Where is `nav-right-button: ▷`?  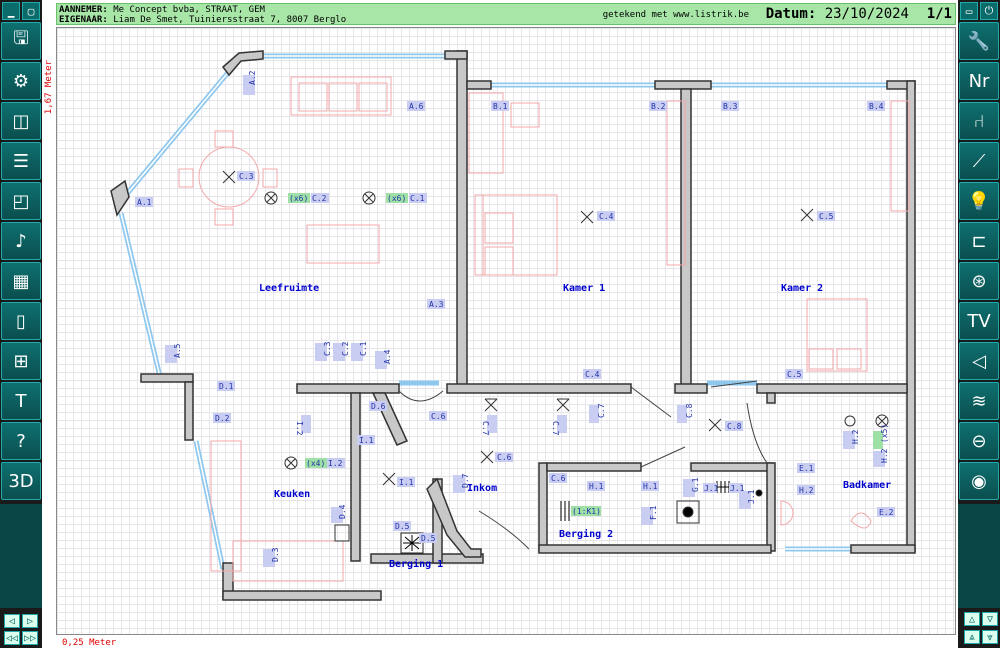
nav-right-button: ▷ is located at coordinates (30, 621).